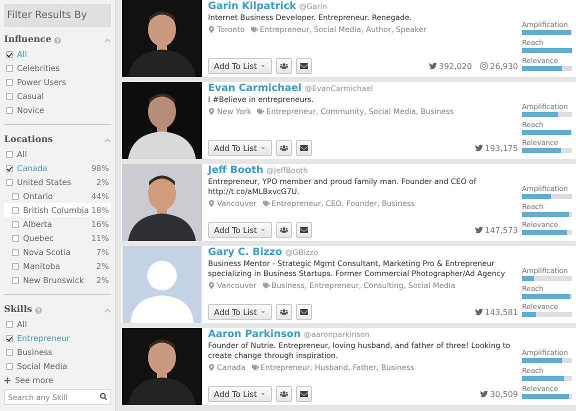  I want to click on instagram-icon, so click(484, 66).